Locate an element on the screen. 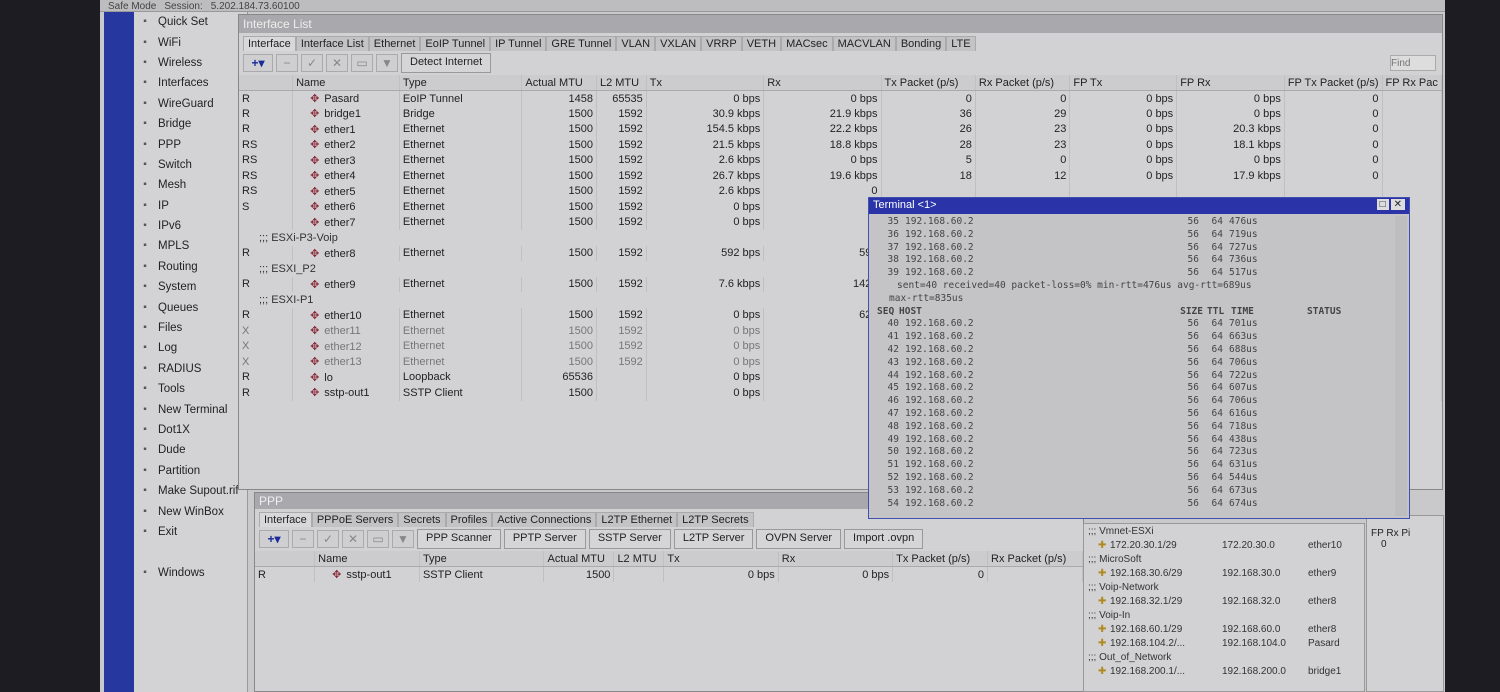 Image resolution: width=1500 pixels, height=692 pixels. tab-vxlan: VXLAN is located at coordinates (678, 43).